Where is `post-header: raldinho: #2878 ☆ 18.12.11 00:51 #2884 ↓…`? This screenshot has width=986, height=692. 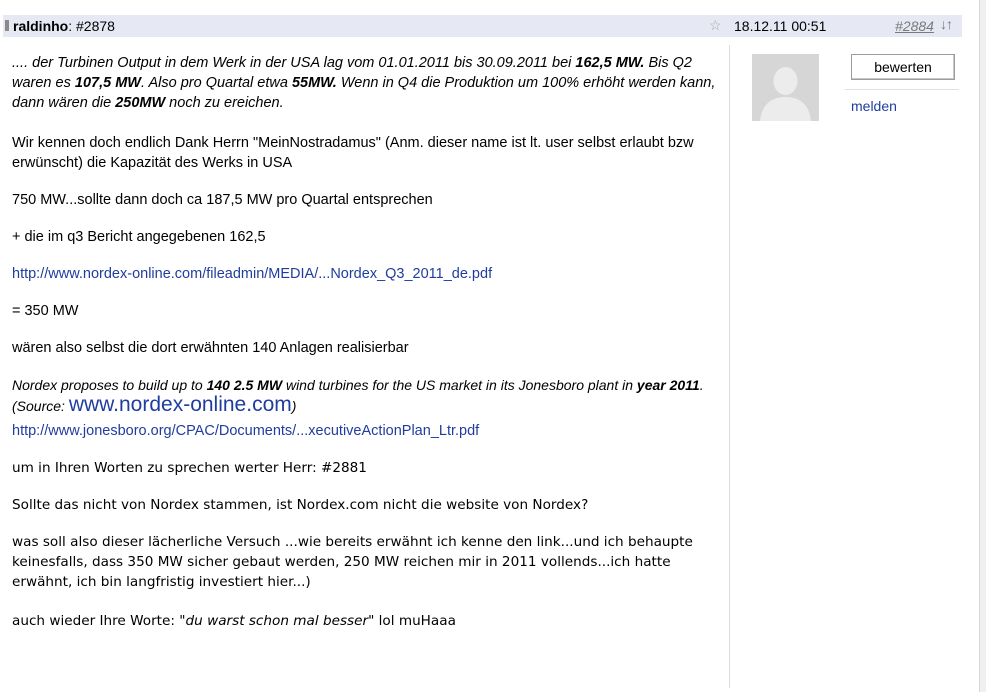 post-header: raldinho: #2878 ☆ 18.12.11 00:51 #2884 ↓… is located at coordinates (482, 26).